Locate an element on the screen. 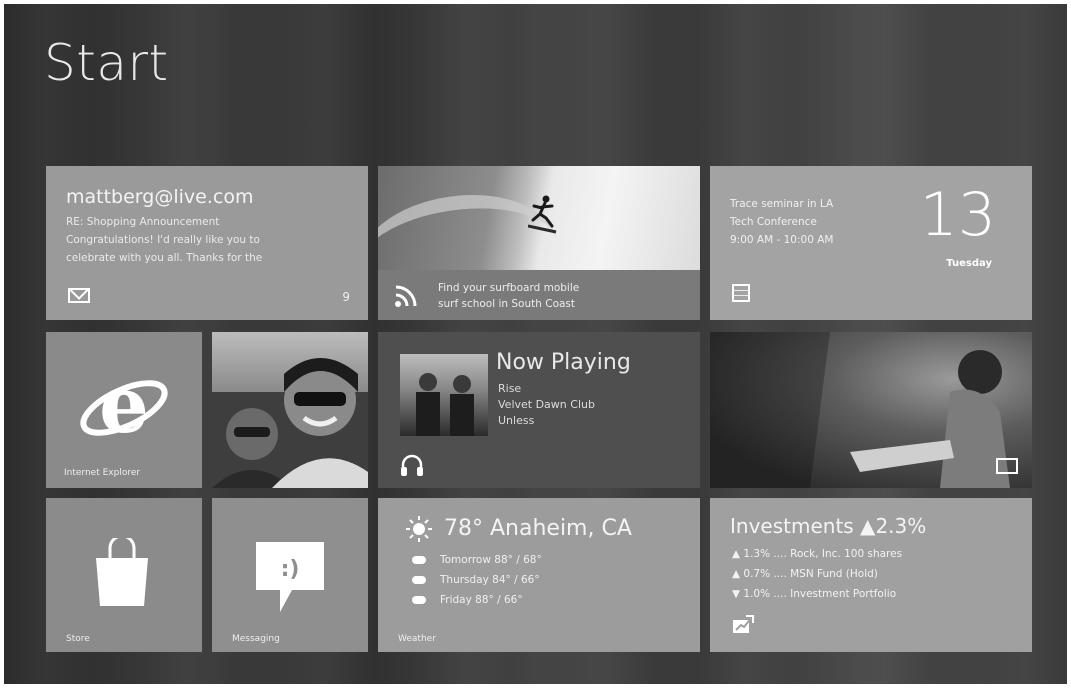  store-icon is located at coordinates (122, 572).